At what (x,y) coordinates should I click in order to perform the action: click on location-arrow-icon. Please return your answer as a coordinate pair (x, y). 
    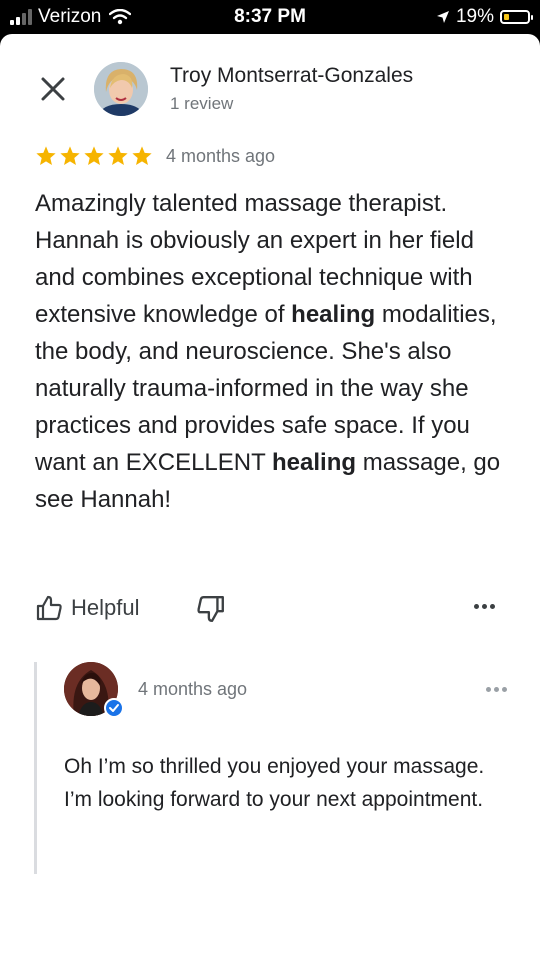
    Looking at the image, I should click on (442, 17).